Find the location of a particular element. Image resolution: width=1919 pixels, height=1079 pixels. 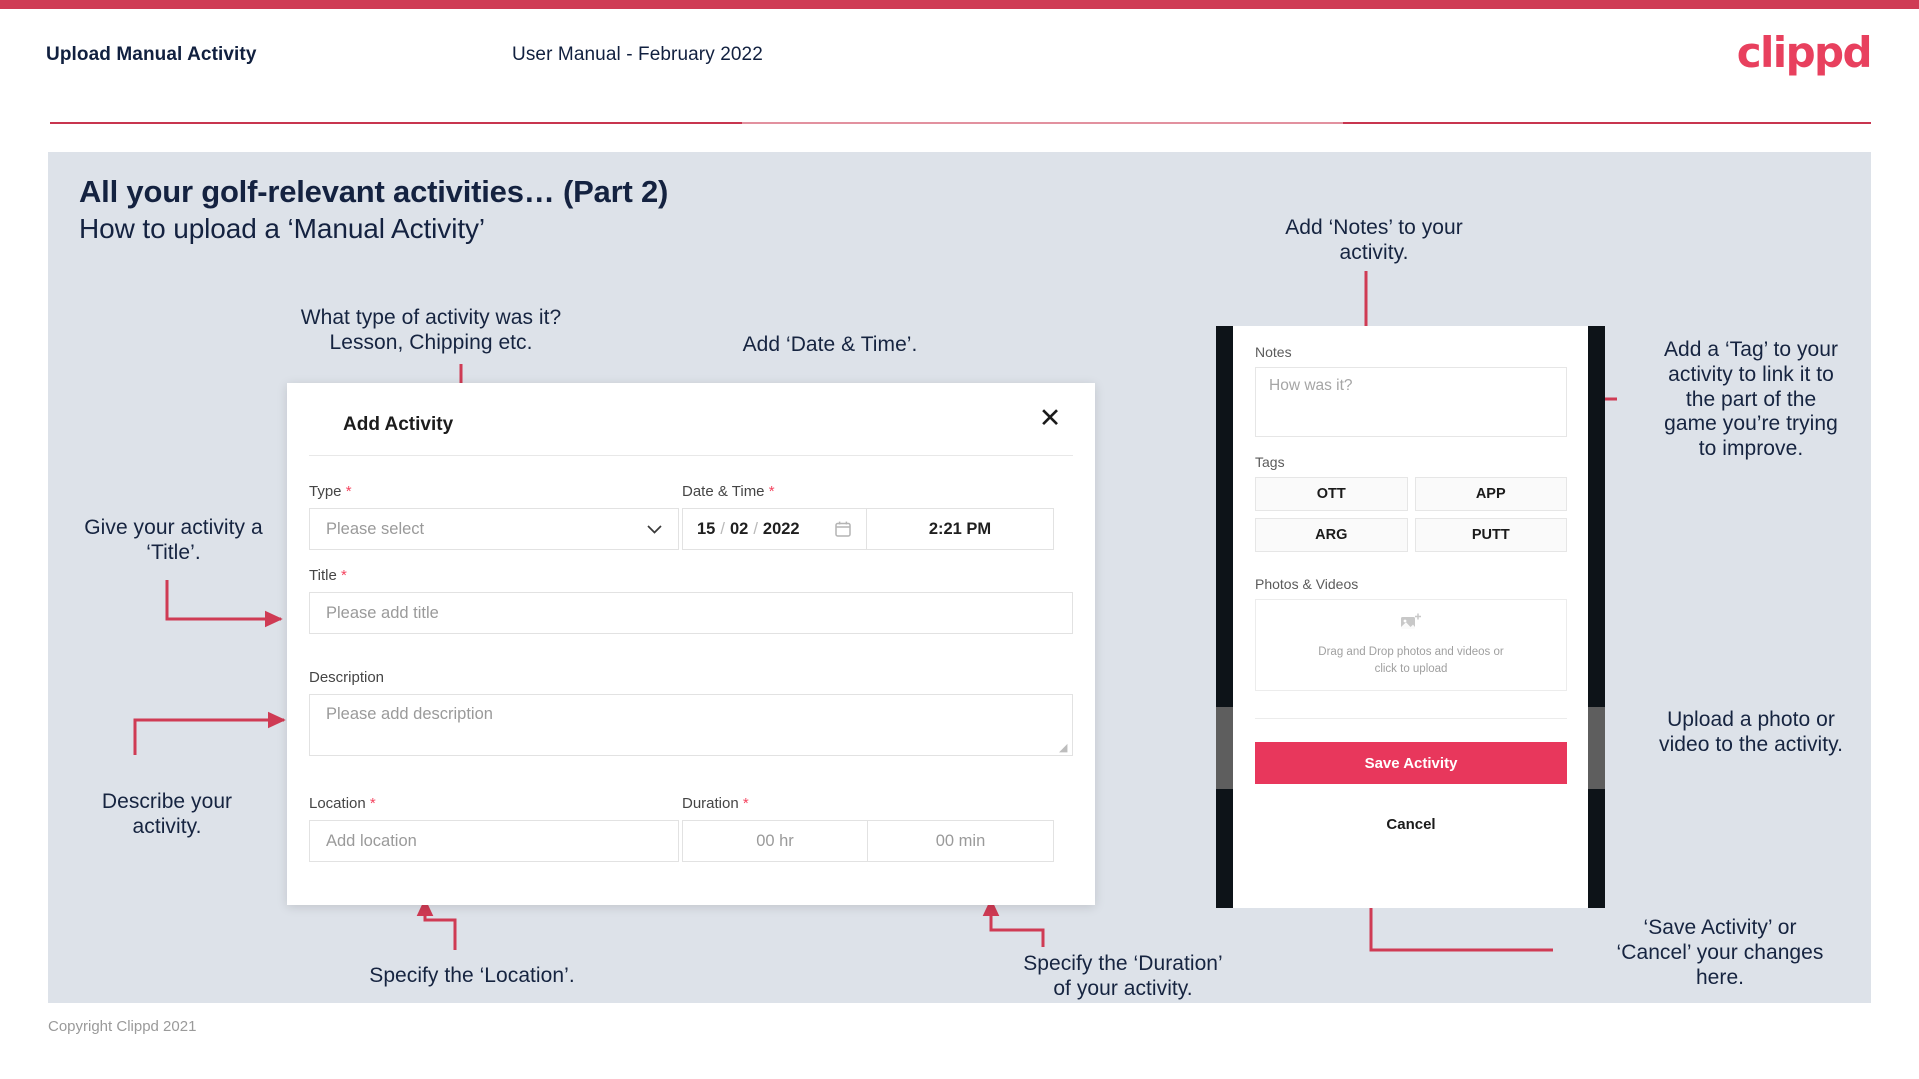

phone-notes-label: Notes is located at coordinates (1273, 352).